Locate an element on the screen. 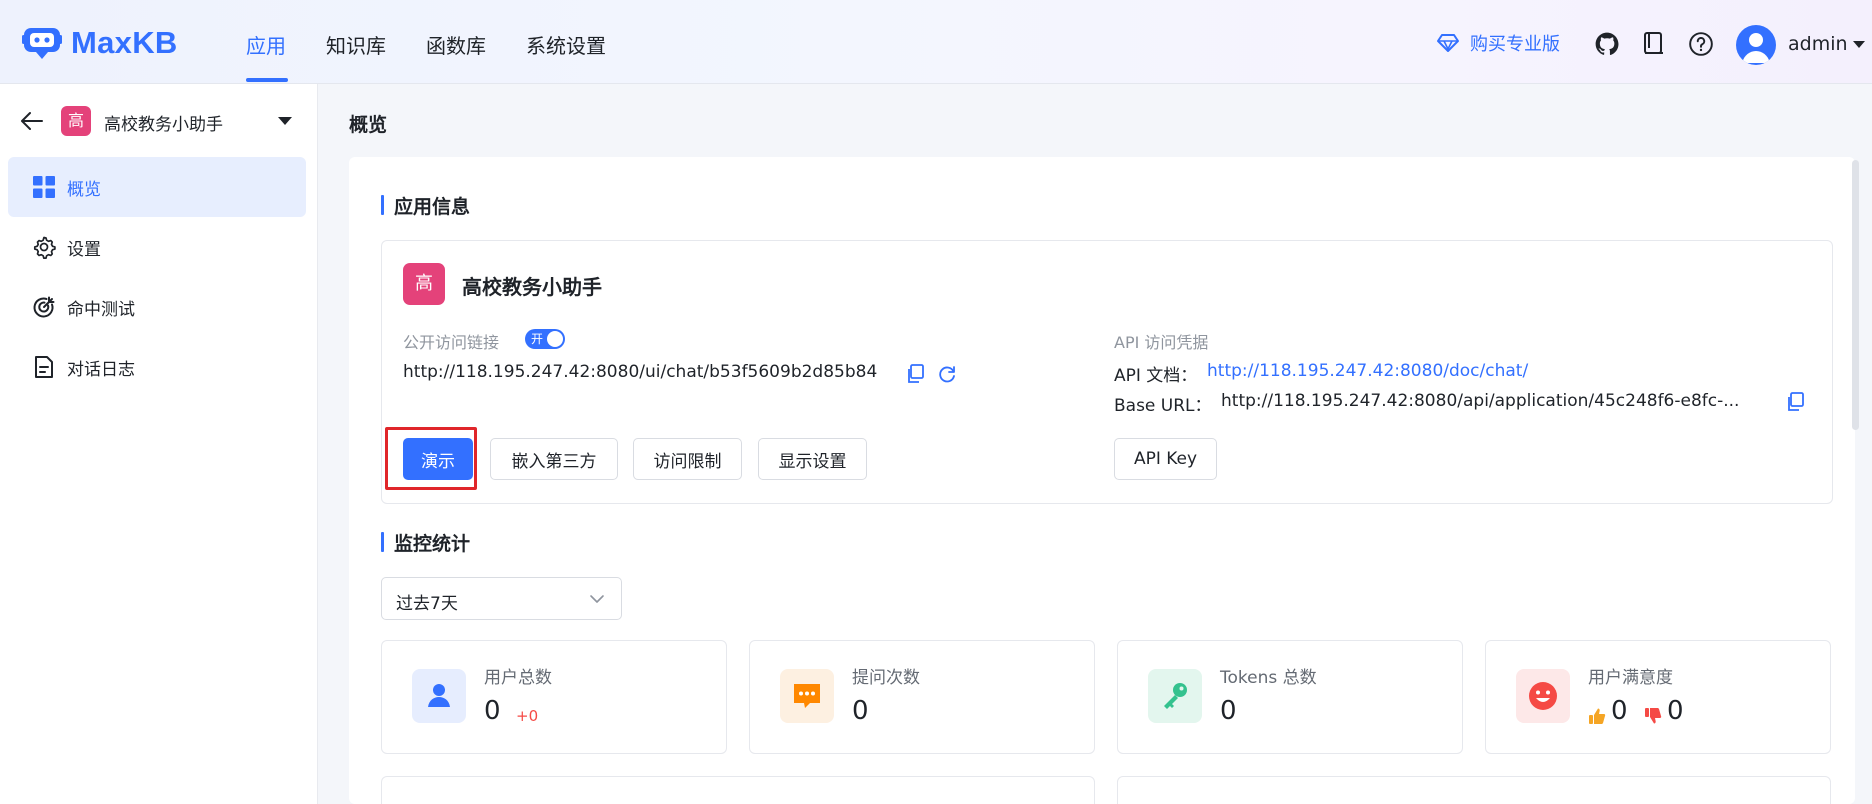 The height and width of the screenshot is (804, 1872). section-title-app-info: 应用信息 is located at coordinates (425, 205).